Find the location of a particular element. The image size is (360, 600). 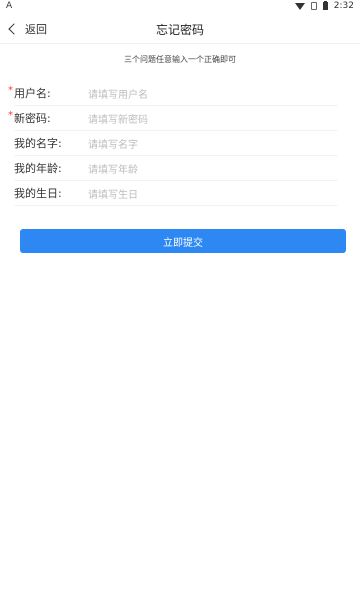

notification-icon: A is located at coordinates (9, 6).